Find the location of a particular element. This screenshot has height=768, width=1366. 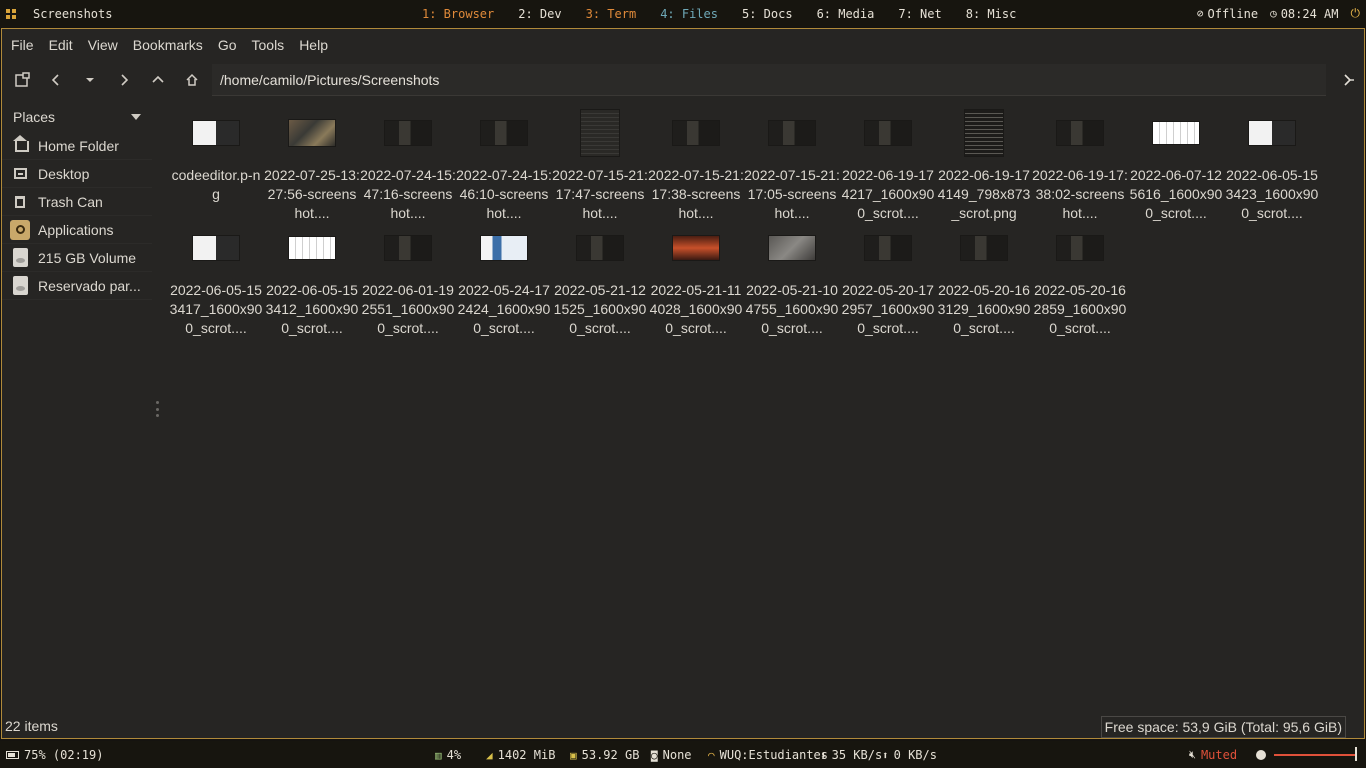

apps-grid-icon is located at coordinates (11, 13).